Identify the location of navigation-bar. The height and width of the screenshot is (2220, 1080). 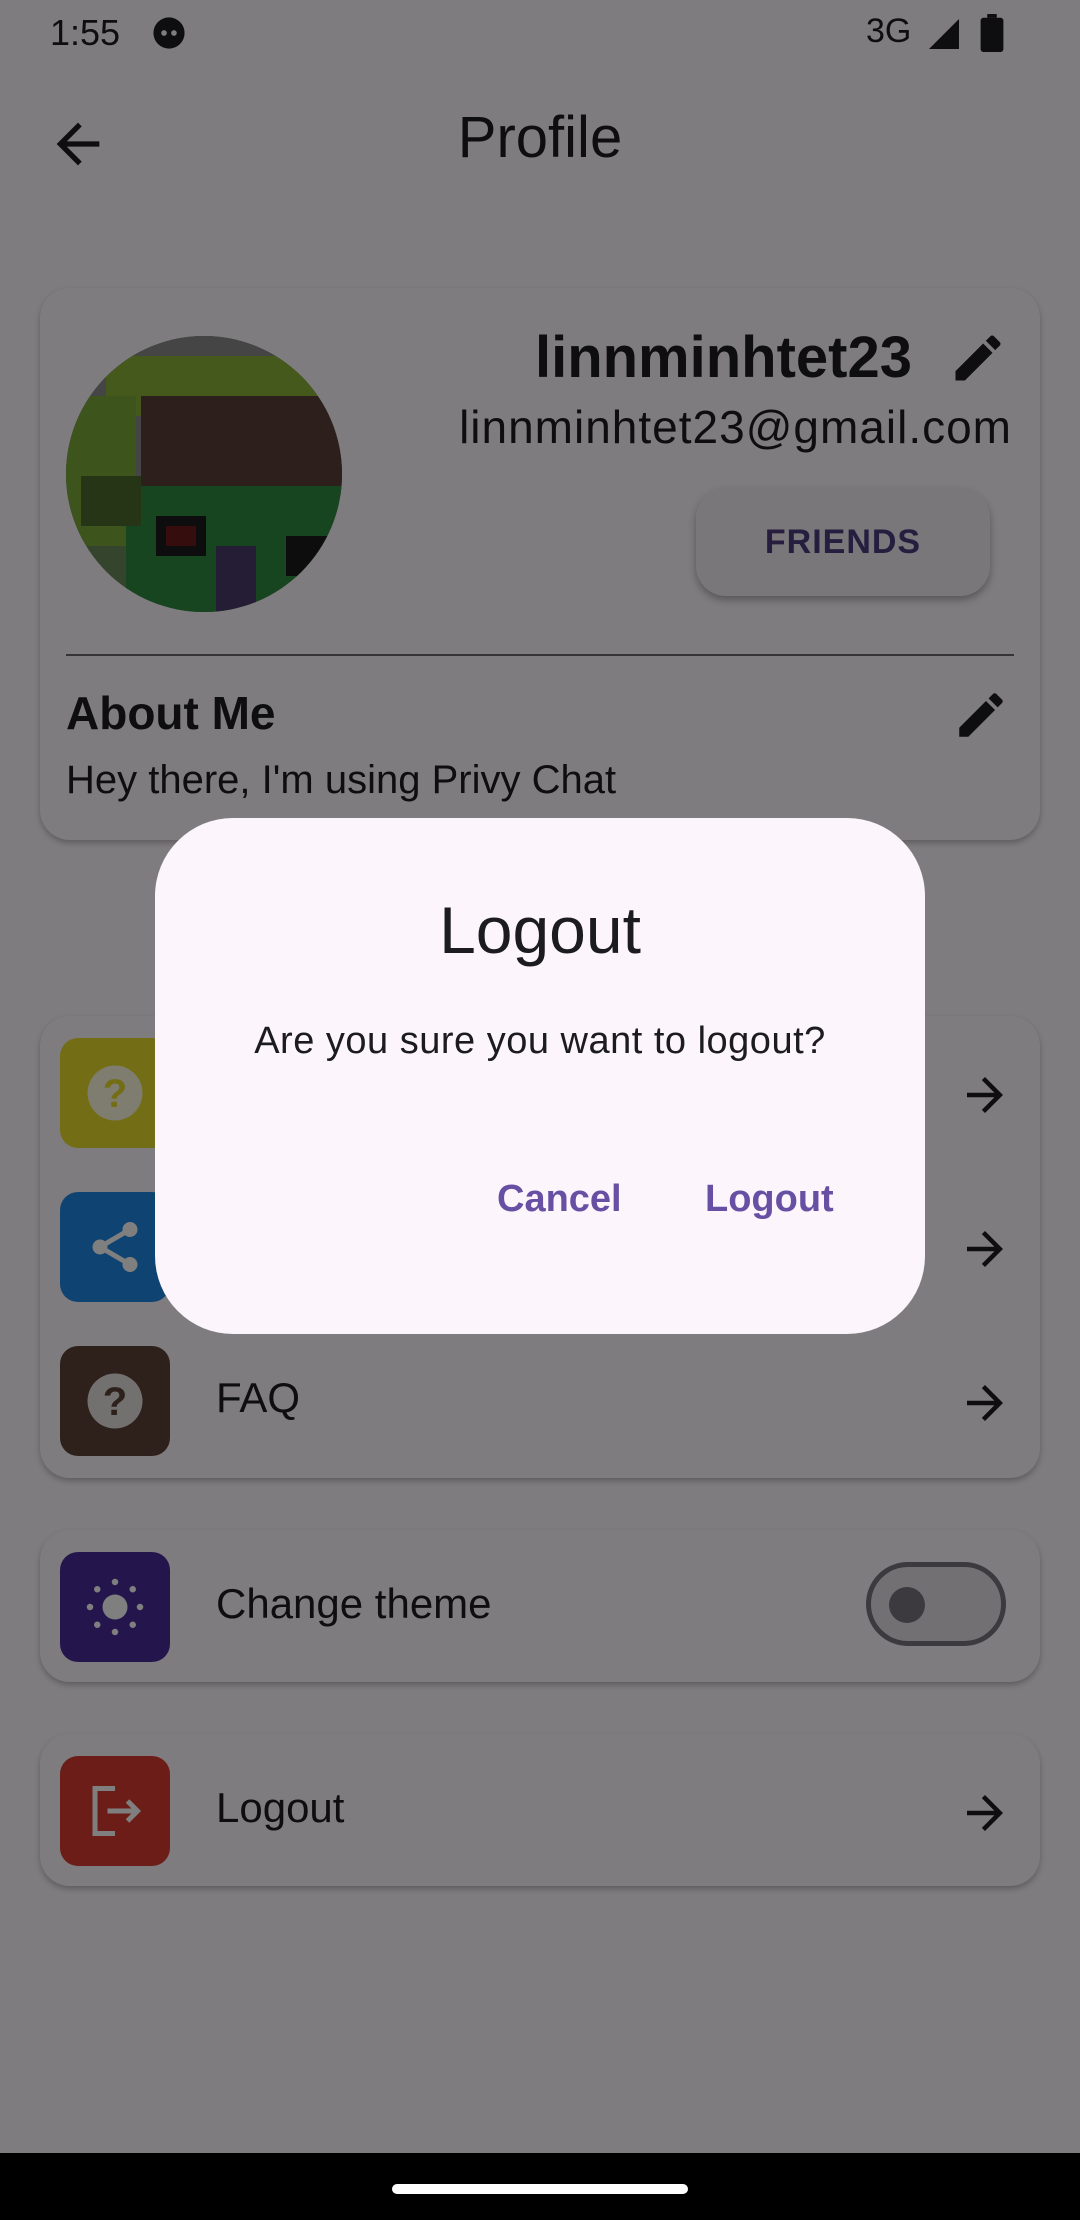
(540, 2186).